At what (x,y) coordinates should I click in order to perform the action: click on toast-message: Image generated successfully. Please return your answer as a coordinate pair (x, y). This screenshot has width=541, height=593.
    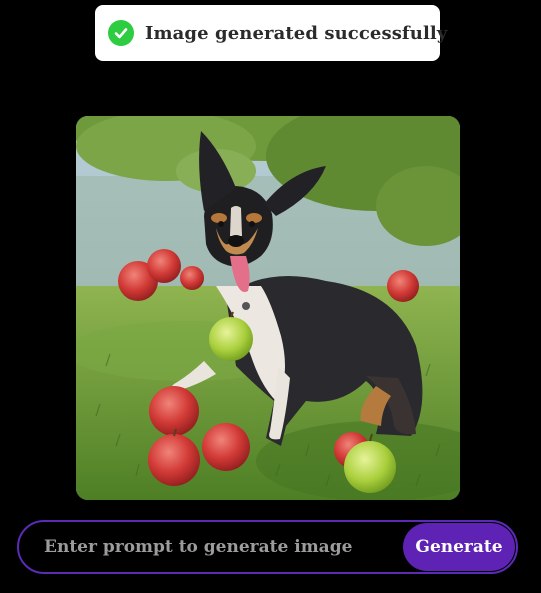
    Looking at the image, I should click on (296, 33).